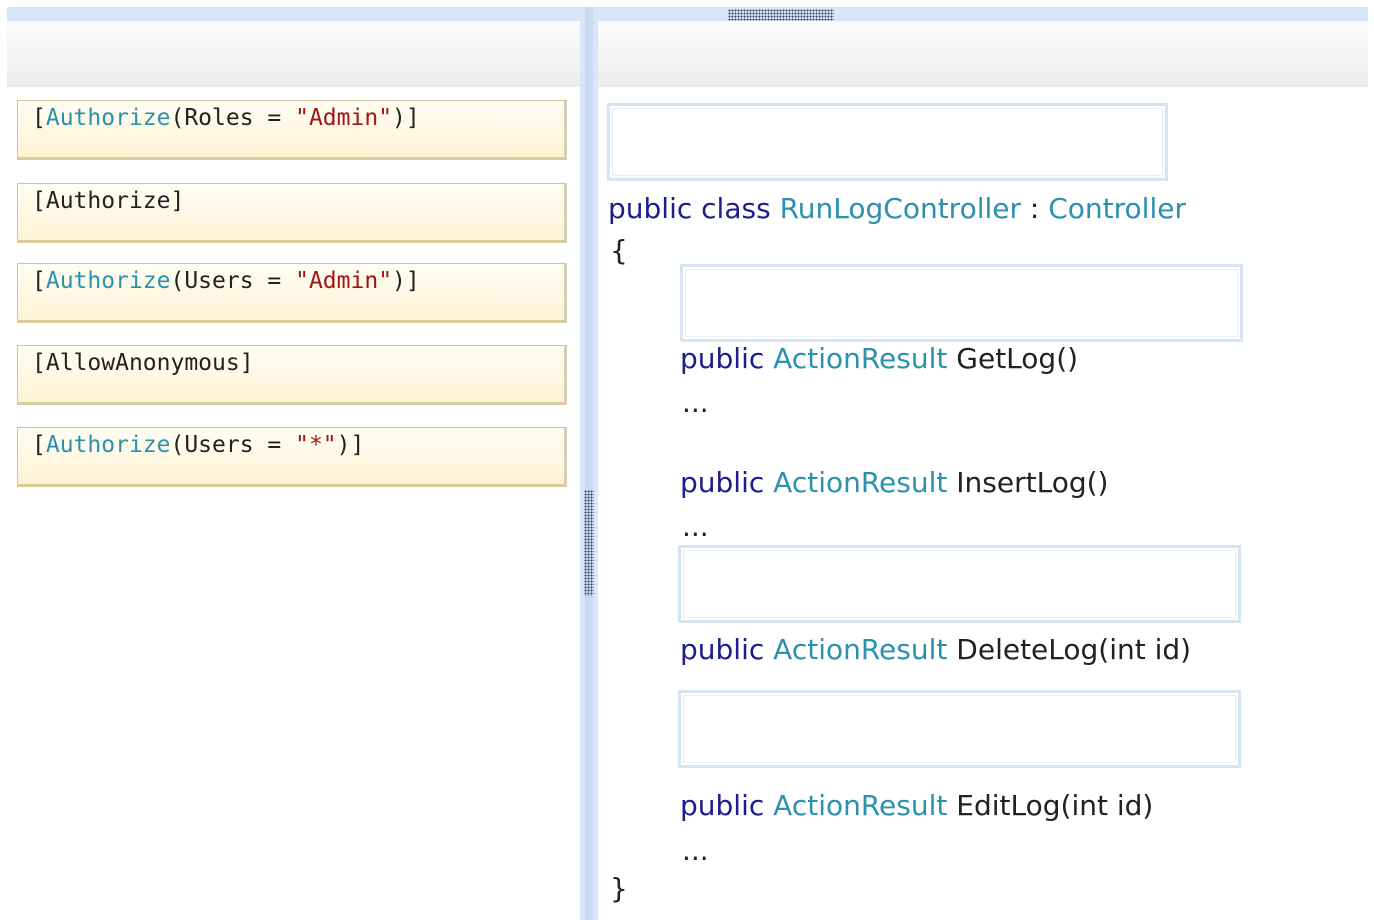 The height and width of the screenshot is (920, 1374). Describe the element at coordinates (879, 358) in the screenshot. I see `method-getlog: public ActionResult GetLog()` at that location.